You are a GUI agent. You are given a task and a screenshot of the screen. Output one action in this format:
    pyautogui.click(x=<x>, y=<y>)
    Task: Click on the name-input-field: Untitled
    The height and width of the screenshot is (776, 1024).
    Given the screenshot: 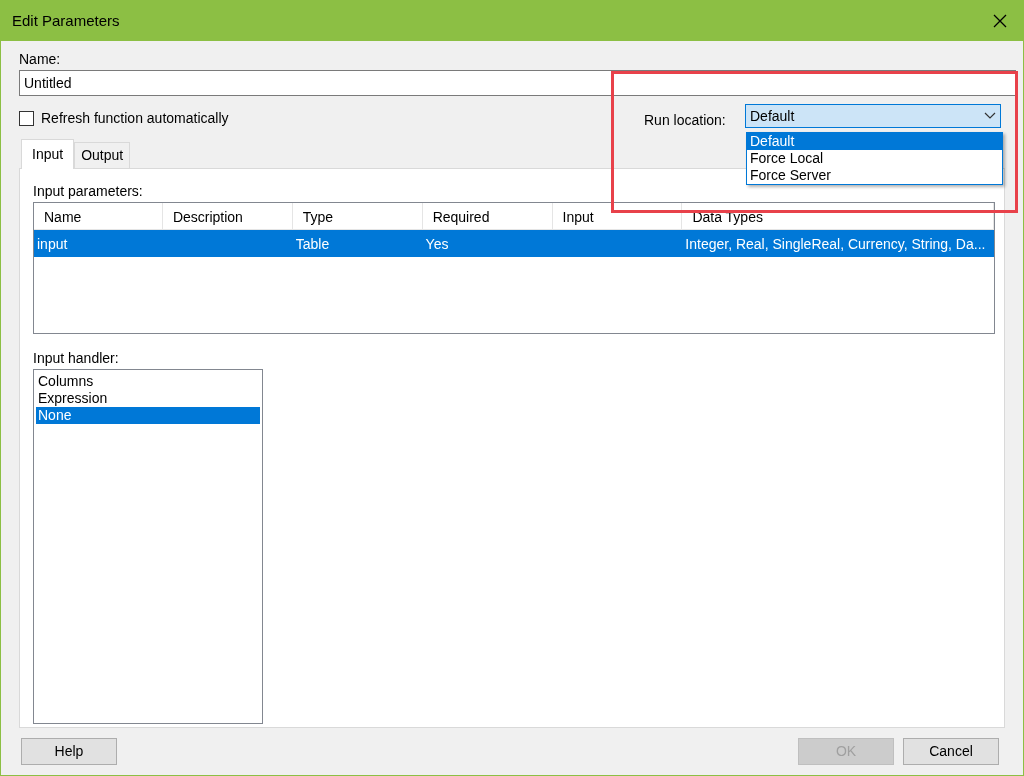 What is the action you would take?
    pyautogui.click(x=517, y=83)
    